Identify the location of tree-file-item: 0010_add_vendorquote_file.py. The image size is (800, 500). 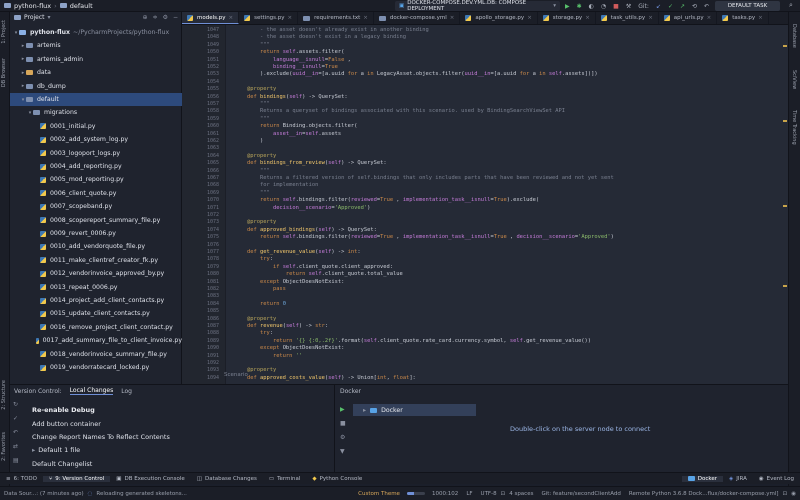
(96, 246).